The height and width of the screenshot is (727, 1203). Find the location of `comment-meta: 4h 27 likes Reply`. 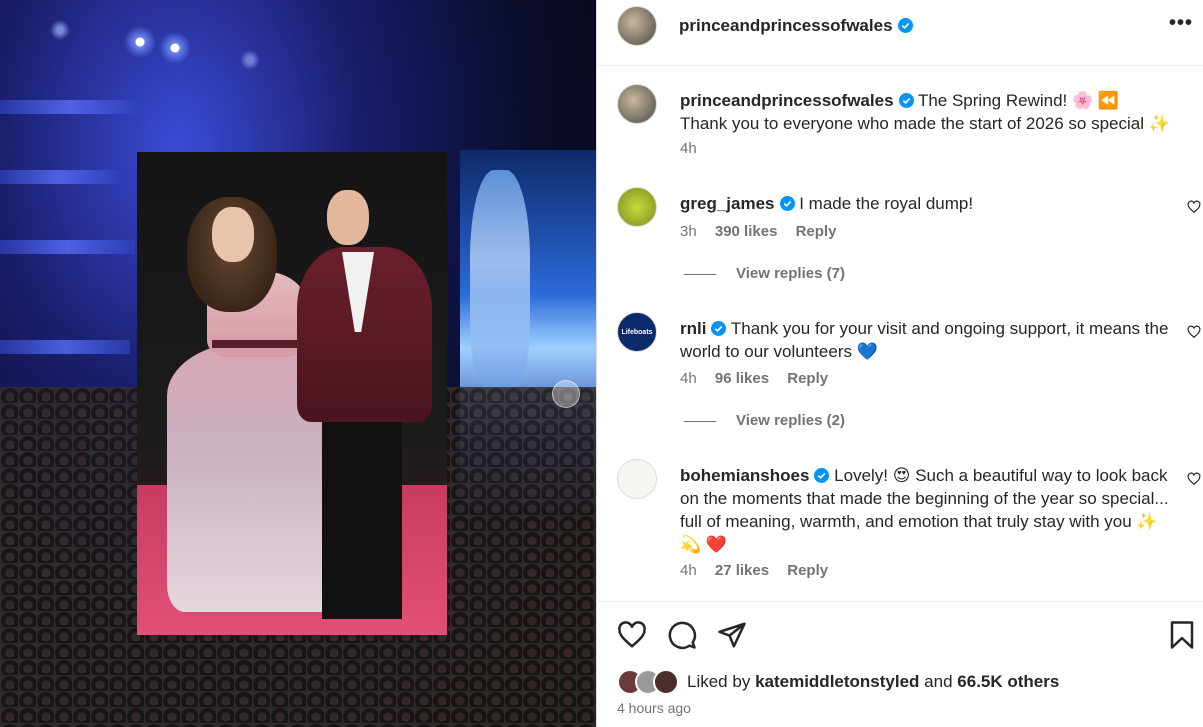

comment-meta: 4h 27 likes Reply is located at coordinates (761, 570).